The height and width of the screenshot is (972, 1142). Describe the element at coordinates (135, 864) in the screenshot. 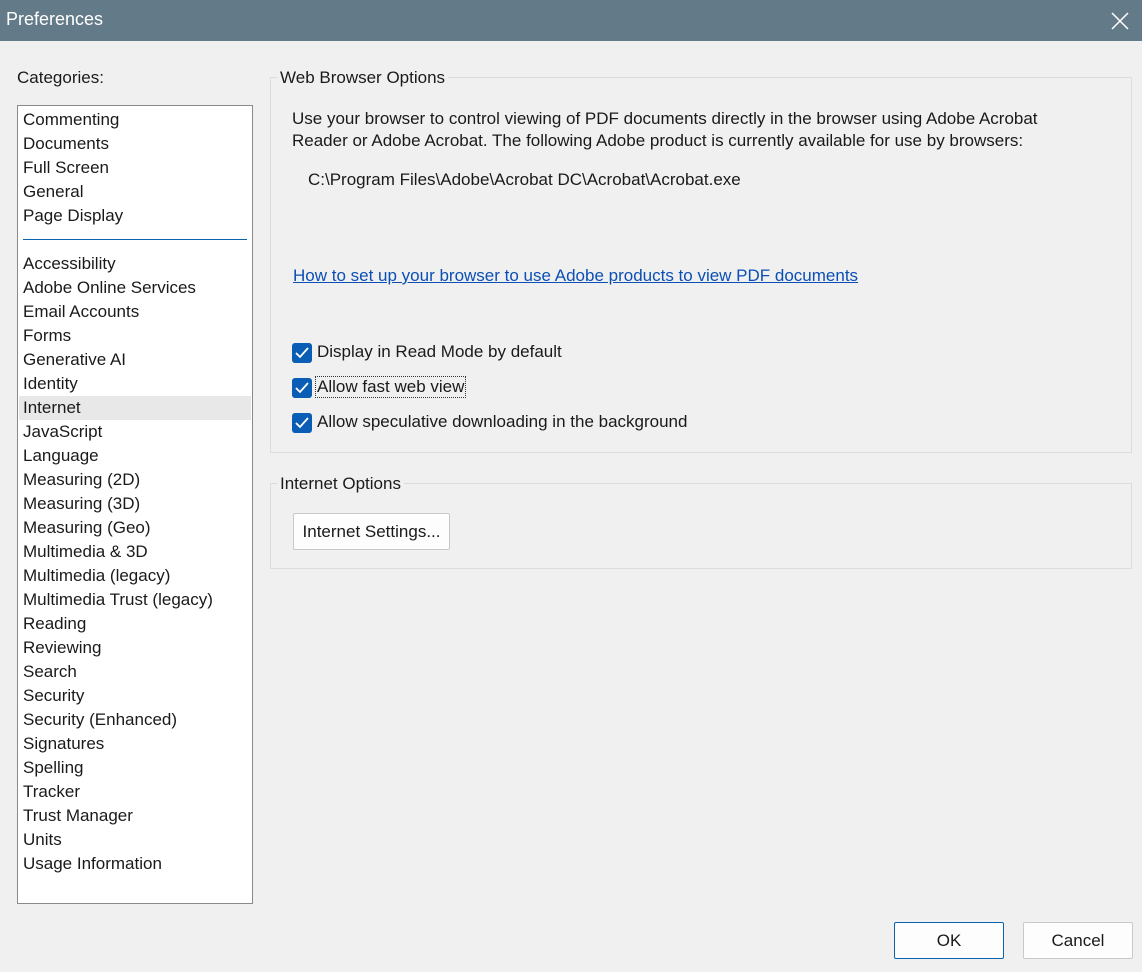

I see `category-item: Usage Information` at that location.